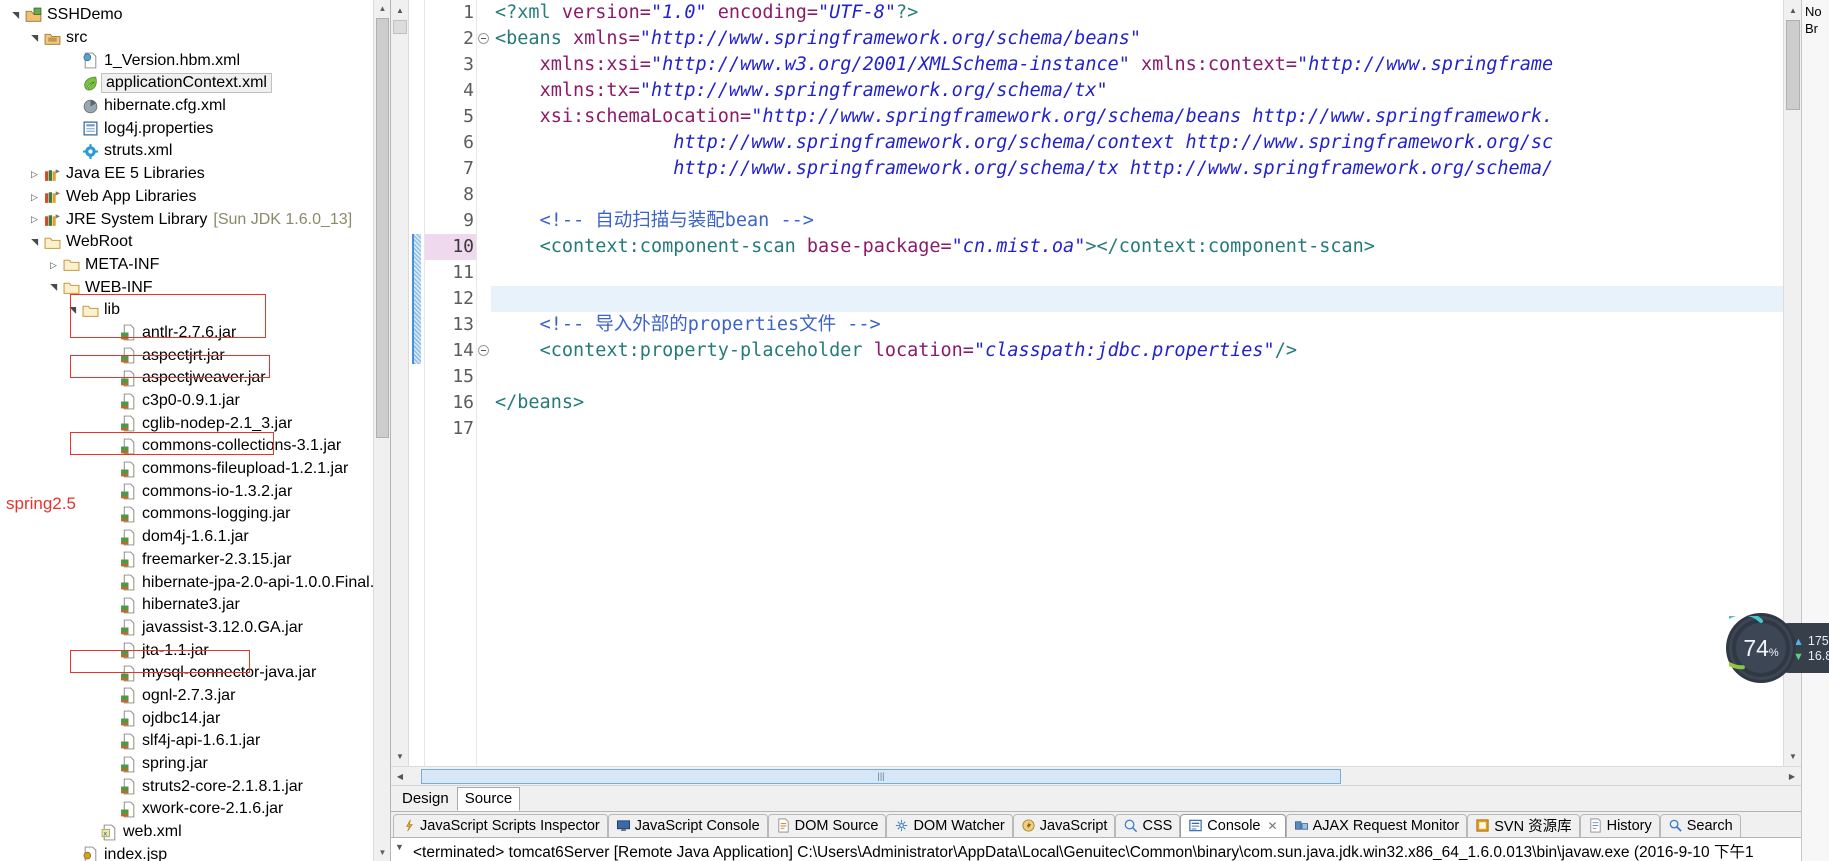 Image resolution: width=1829 pixels, height=861 pixels. Describe the element at coordinates (195, 60) in the screenshot. I see `tree-item-1-version-hbm-xml: 1_Version.hbm.xml` at that location.